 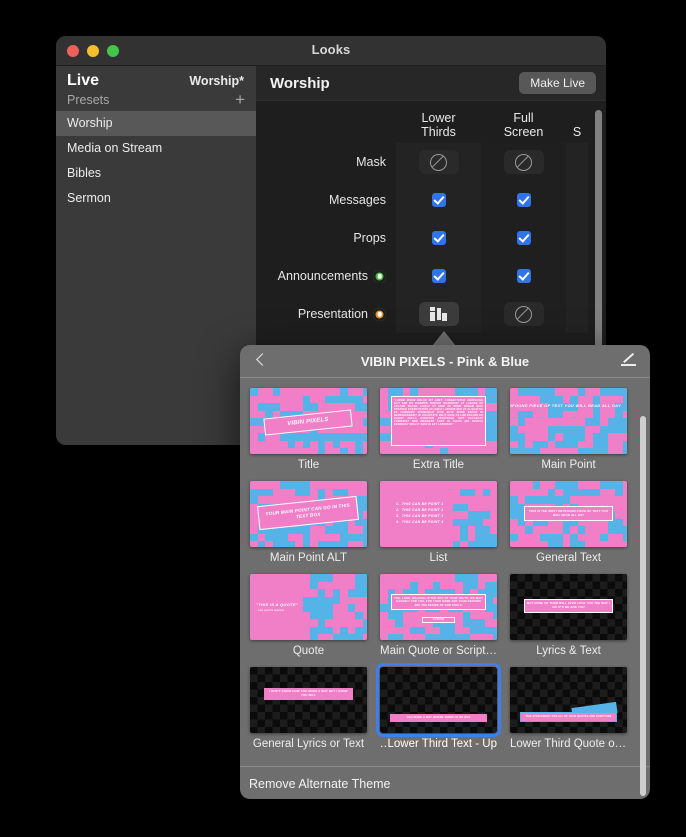 What do you see at coordinates (308, 558) in the screenshot?
I see `theme-caption: Main Point ALT` at bounding box center [308, 558].